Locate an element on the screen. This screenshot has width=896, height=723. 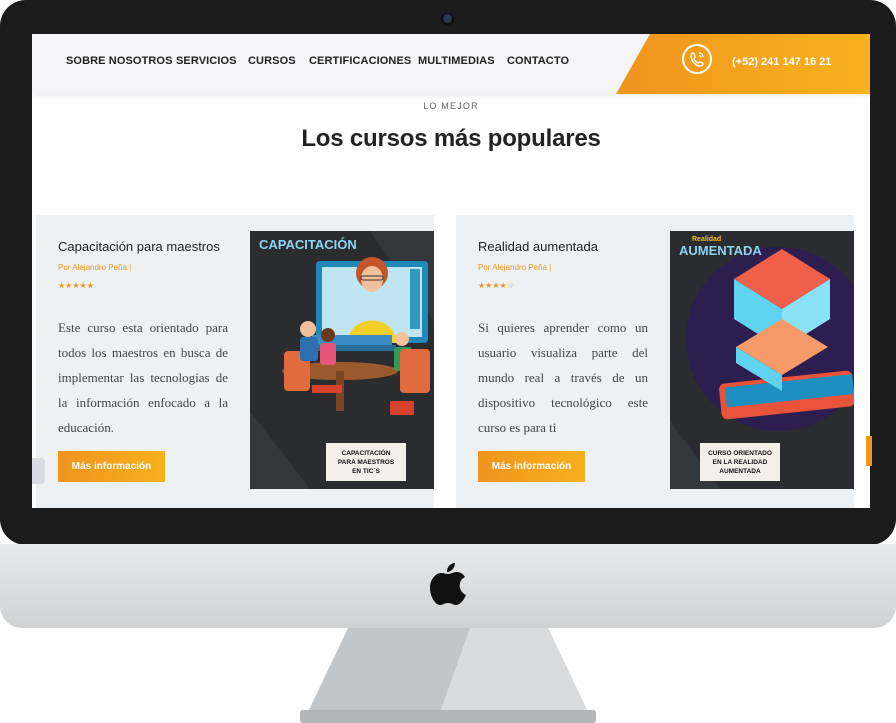
section-title: Los cursos más populares is located at coordinates (451, 138).